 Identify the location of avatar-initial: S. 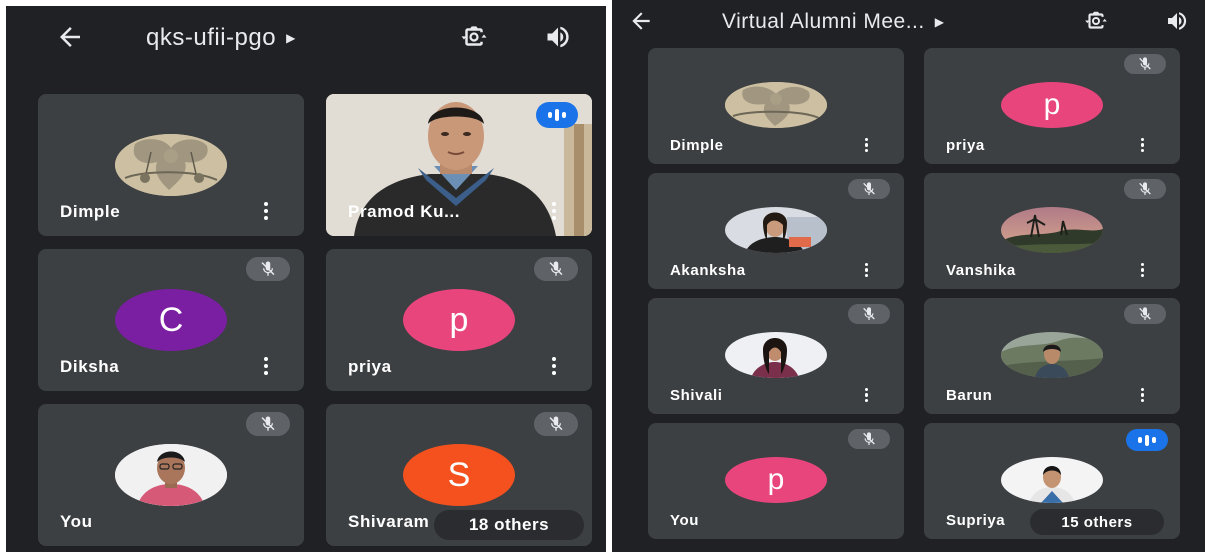
(459, 475).